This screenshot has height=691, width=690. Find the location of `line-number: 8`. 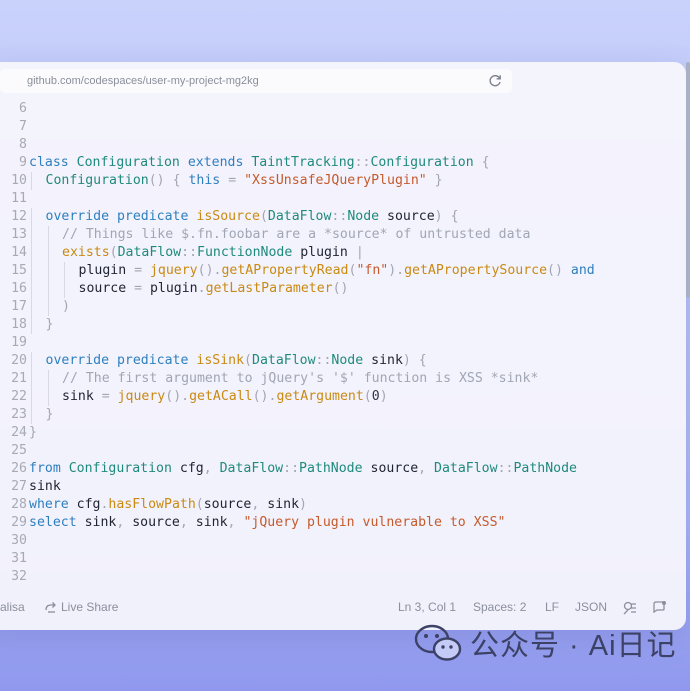

line-number: 8 is located at coordinates (23, 144).